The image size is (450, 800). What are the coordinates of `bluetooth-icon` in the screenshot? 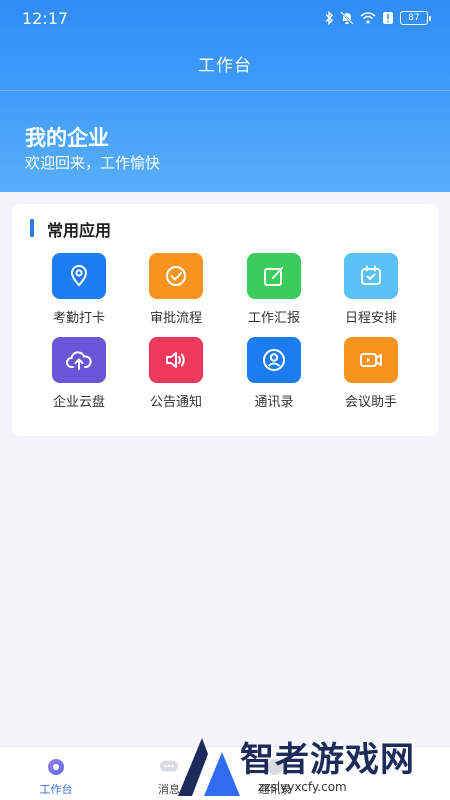 It's located at (329, 18).